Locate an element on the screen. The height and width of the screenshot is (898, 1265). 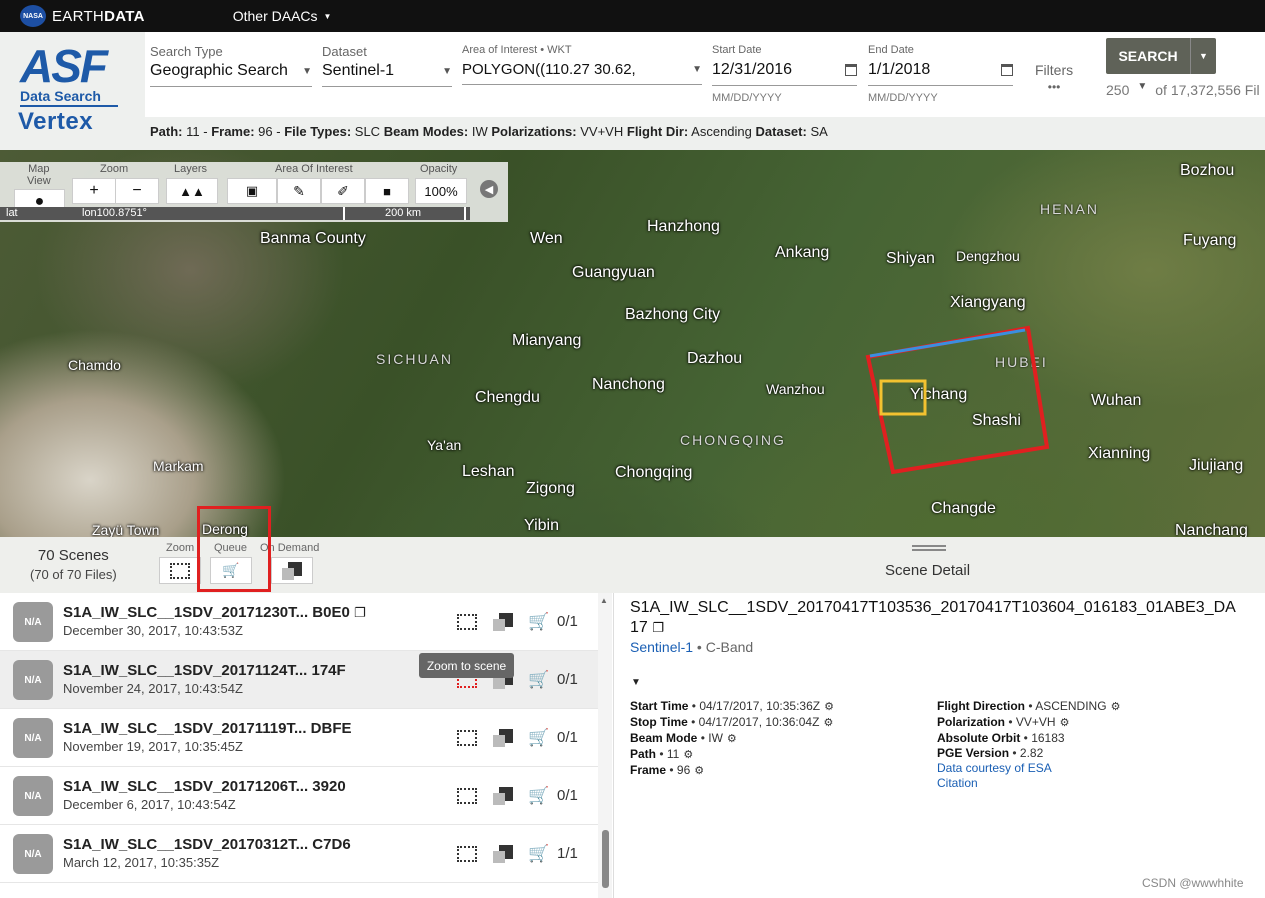
aoi-shape-icon: ▣ is located at coordinates (252, 191).